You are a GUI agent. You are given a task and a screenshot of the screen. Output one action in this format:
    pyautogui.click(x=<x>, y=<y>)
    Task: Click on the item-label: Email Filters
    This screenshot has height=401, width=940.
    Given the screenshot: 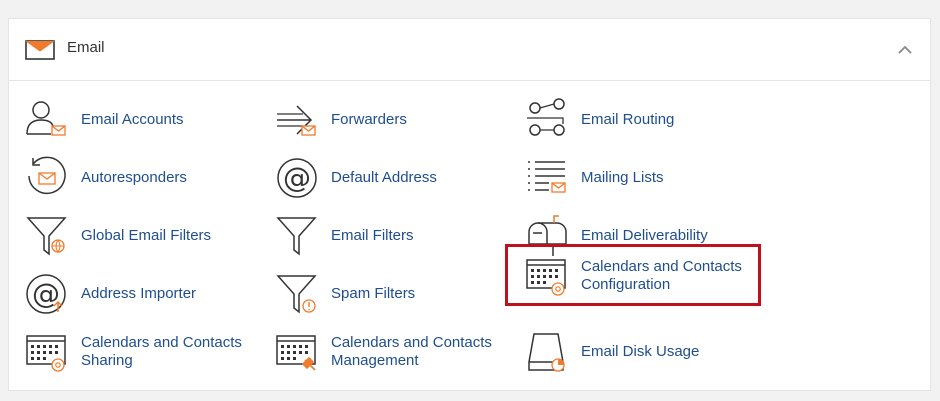 What is the action you would take?
    pyautogui.click(x=372, y=235)
    